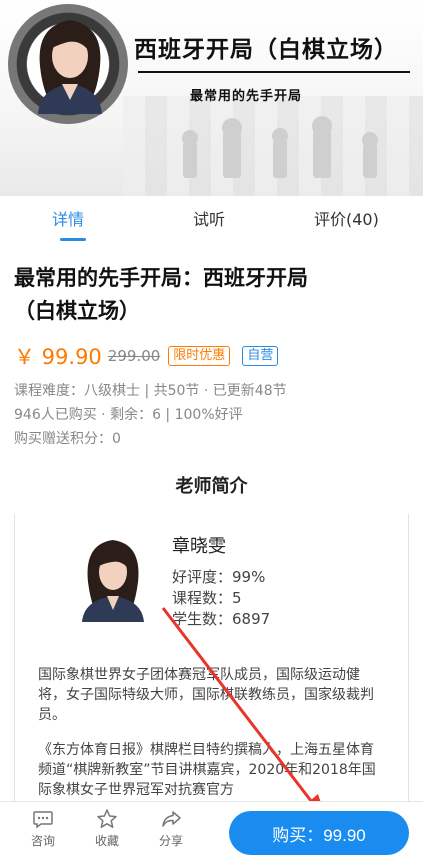 The height and width of the screenshot is (864, 423). I want to click on bottom-action-bar: 咨询 收藏 分享 购买：99.90, so click(211, 832).